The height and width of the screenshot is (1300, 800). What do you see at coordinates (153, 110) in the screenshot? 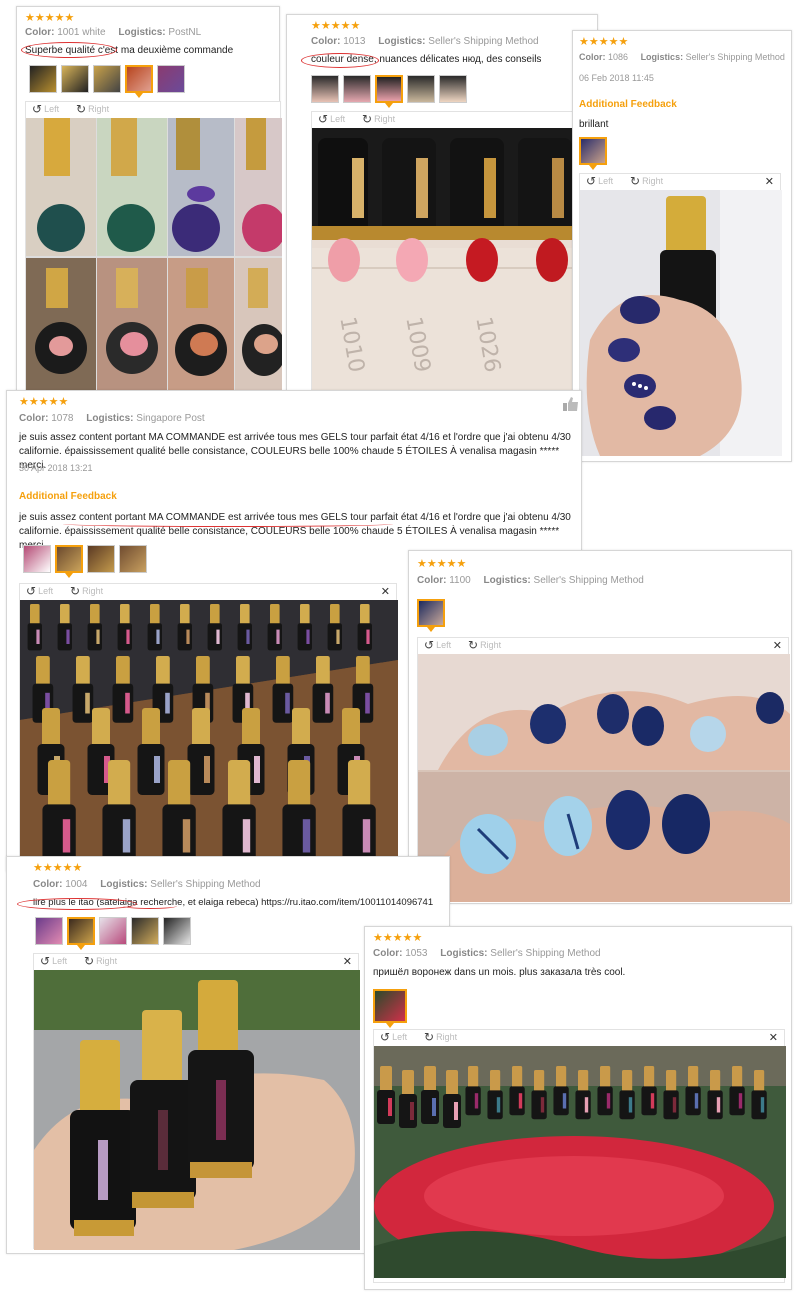
I see `viewer-toolbar: ↺ Left ↻ Right` at bounding box center [153, 110].